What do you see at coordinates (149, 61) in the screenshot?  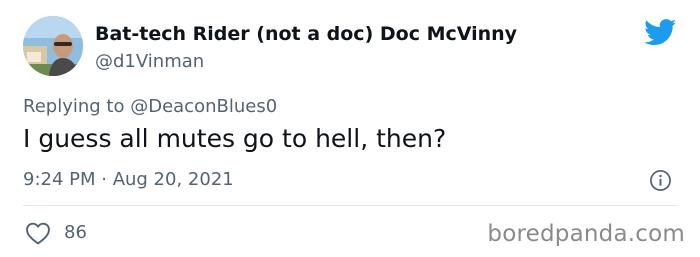 I see `user-handle: @d1Vinman` at bounding box center [149, 61].